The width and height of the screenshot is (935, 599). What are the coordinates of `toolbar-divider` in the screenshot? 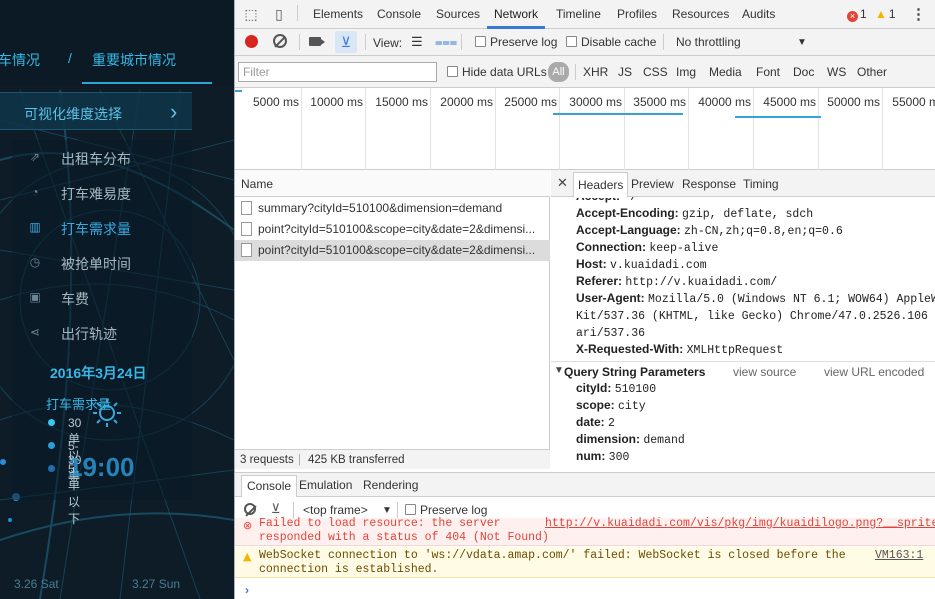 It's located at (297, 13).